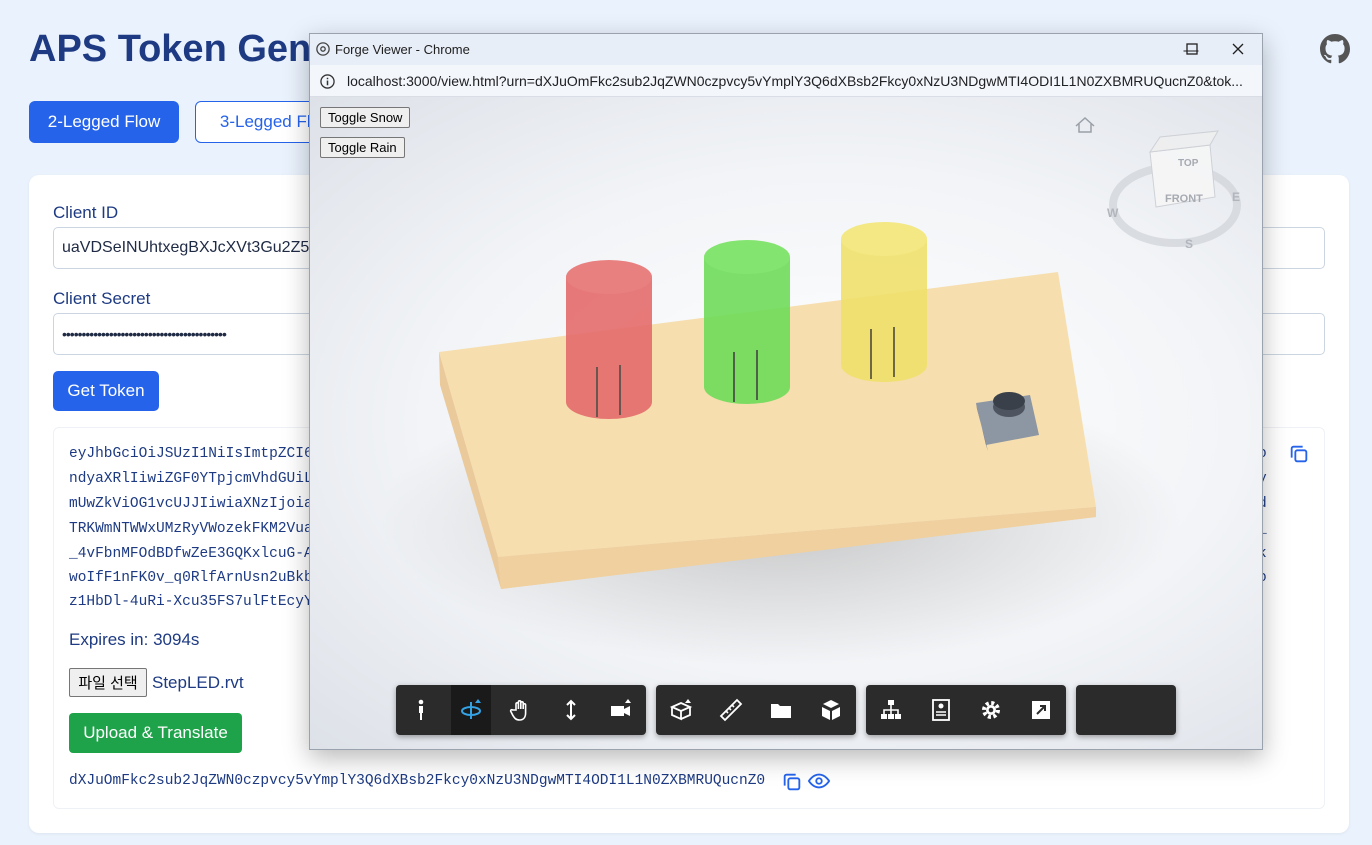 Image resolution: width=1372 pixels, height=845 pixels. I want to click on structure-tool, so click(891, 710).